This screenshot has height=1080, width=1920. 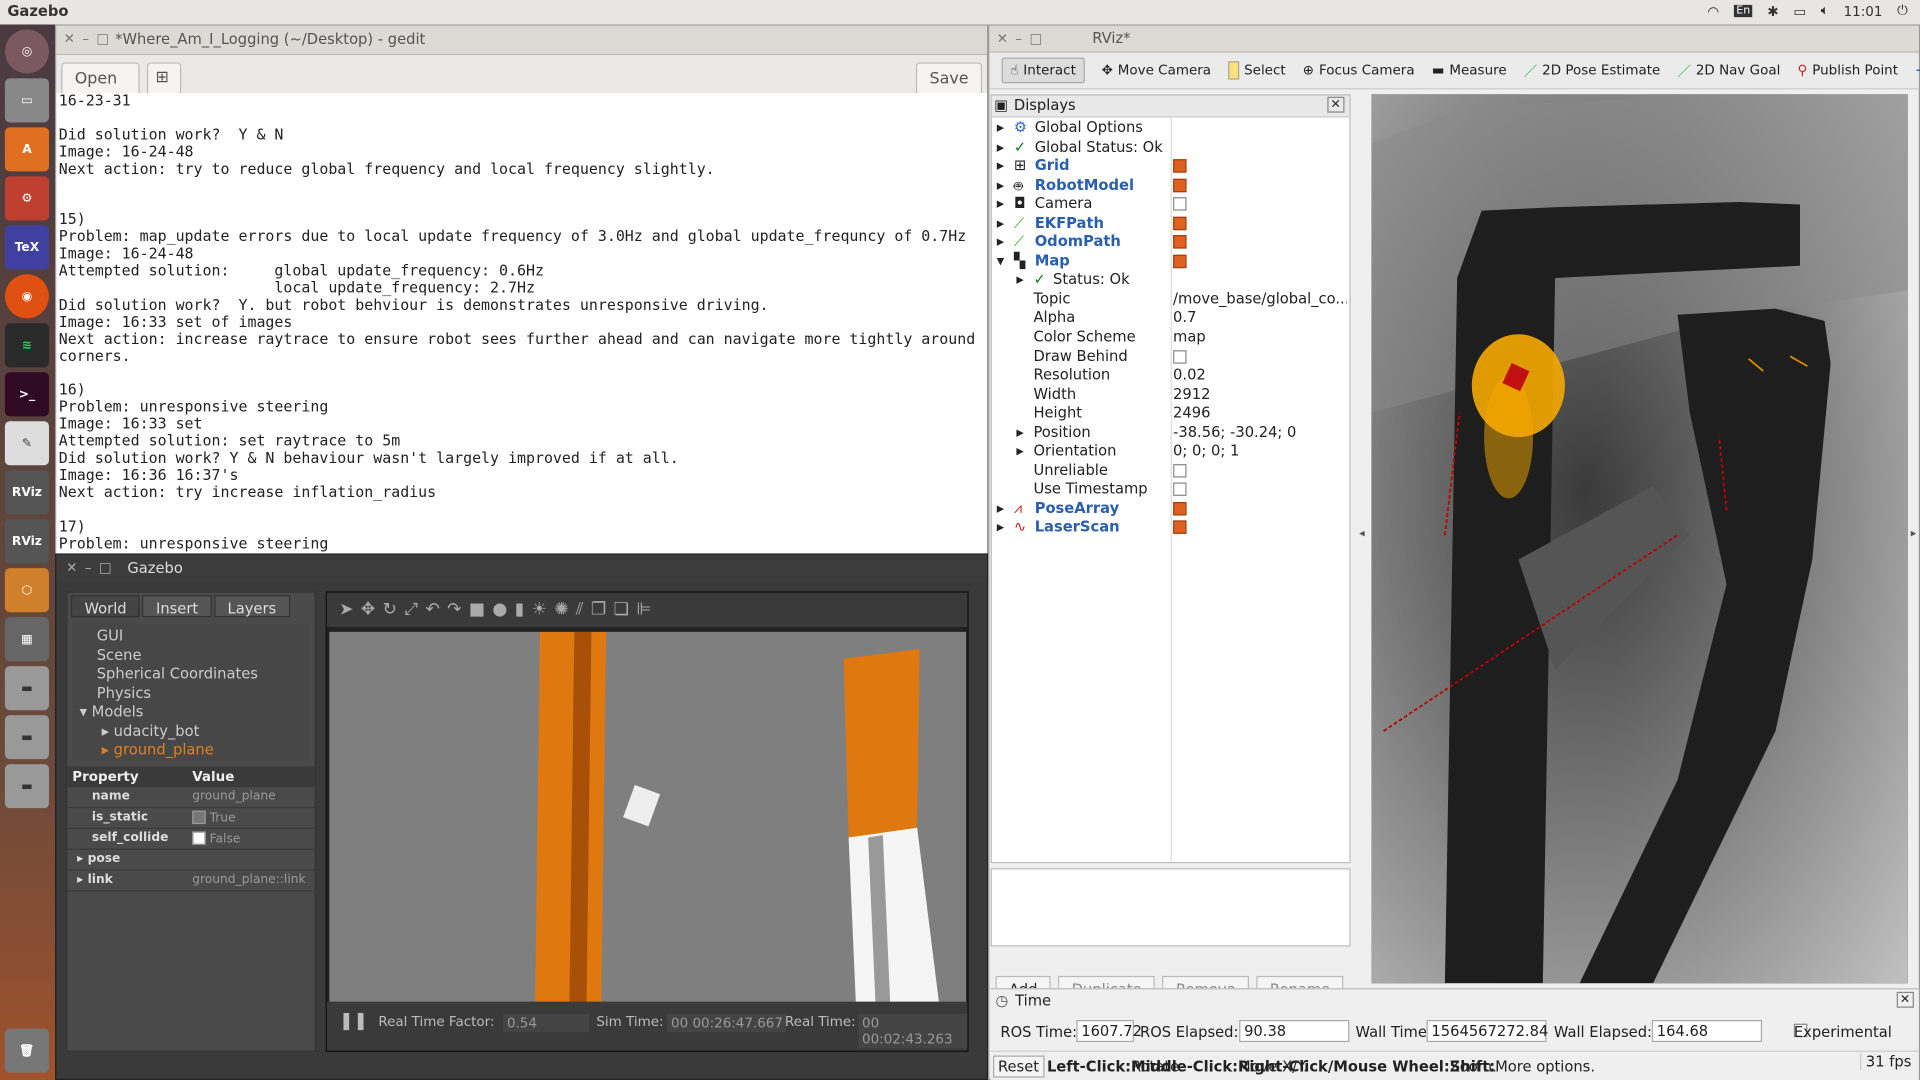 What do you see at coordinates (1362, 534) in the screenshot?
I see `collapse-left-icon: ◂` at bounding box center [1362, 534].